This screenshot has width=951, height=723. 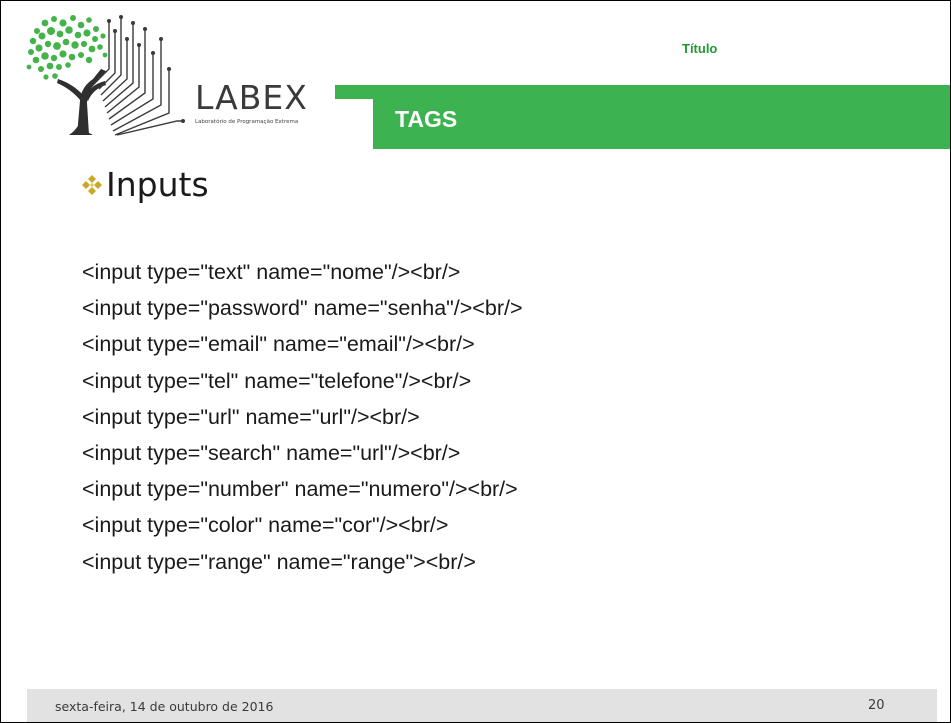 I want to click on code-line: <input type="range" name="range"><br/>, so click(x=279, y=561).